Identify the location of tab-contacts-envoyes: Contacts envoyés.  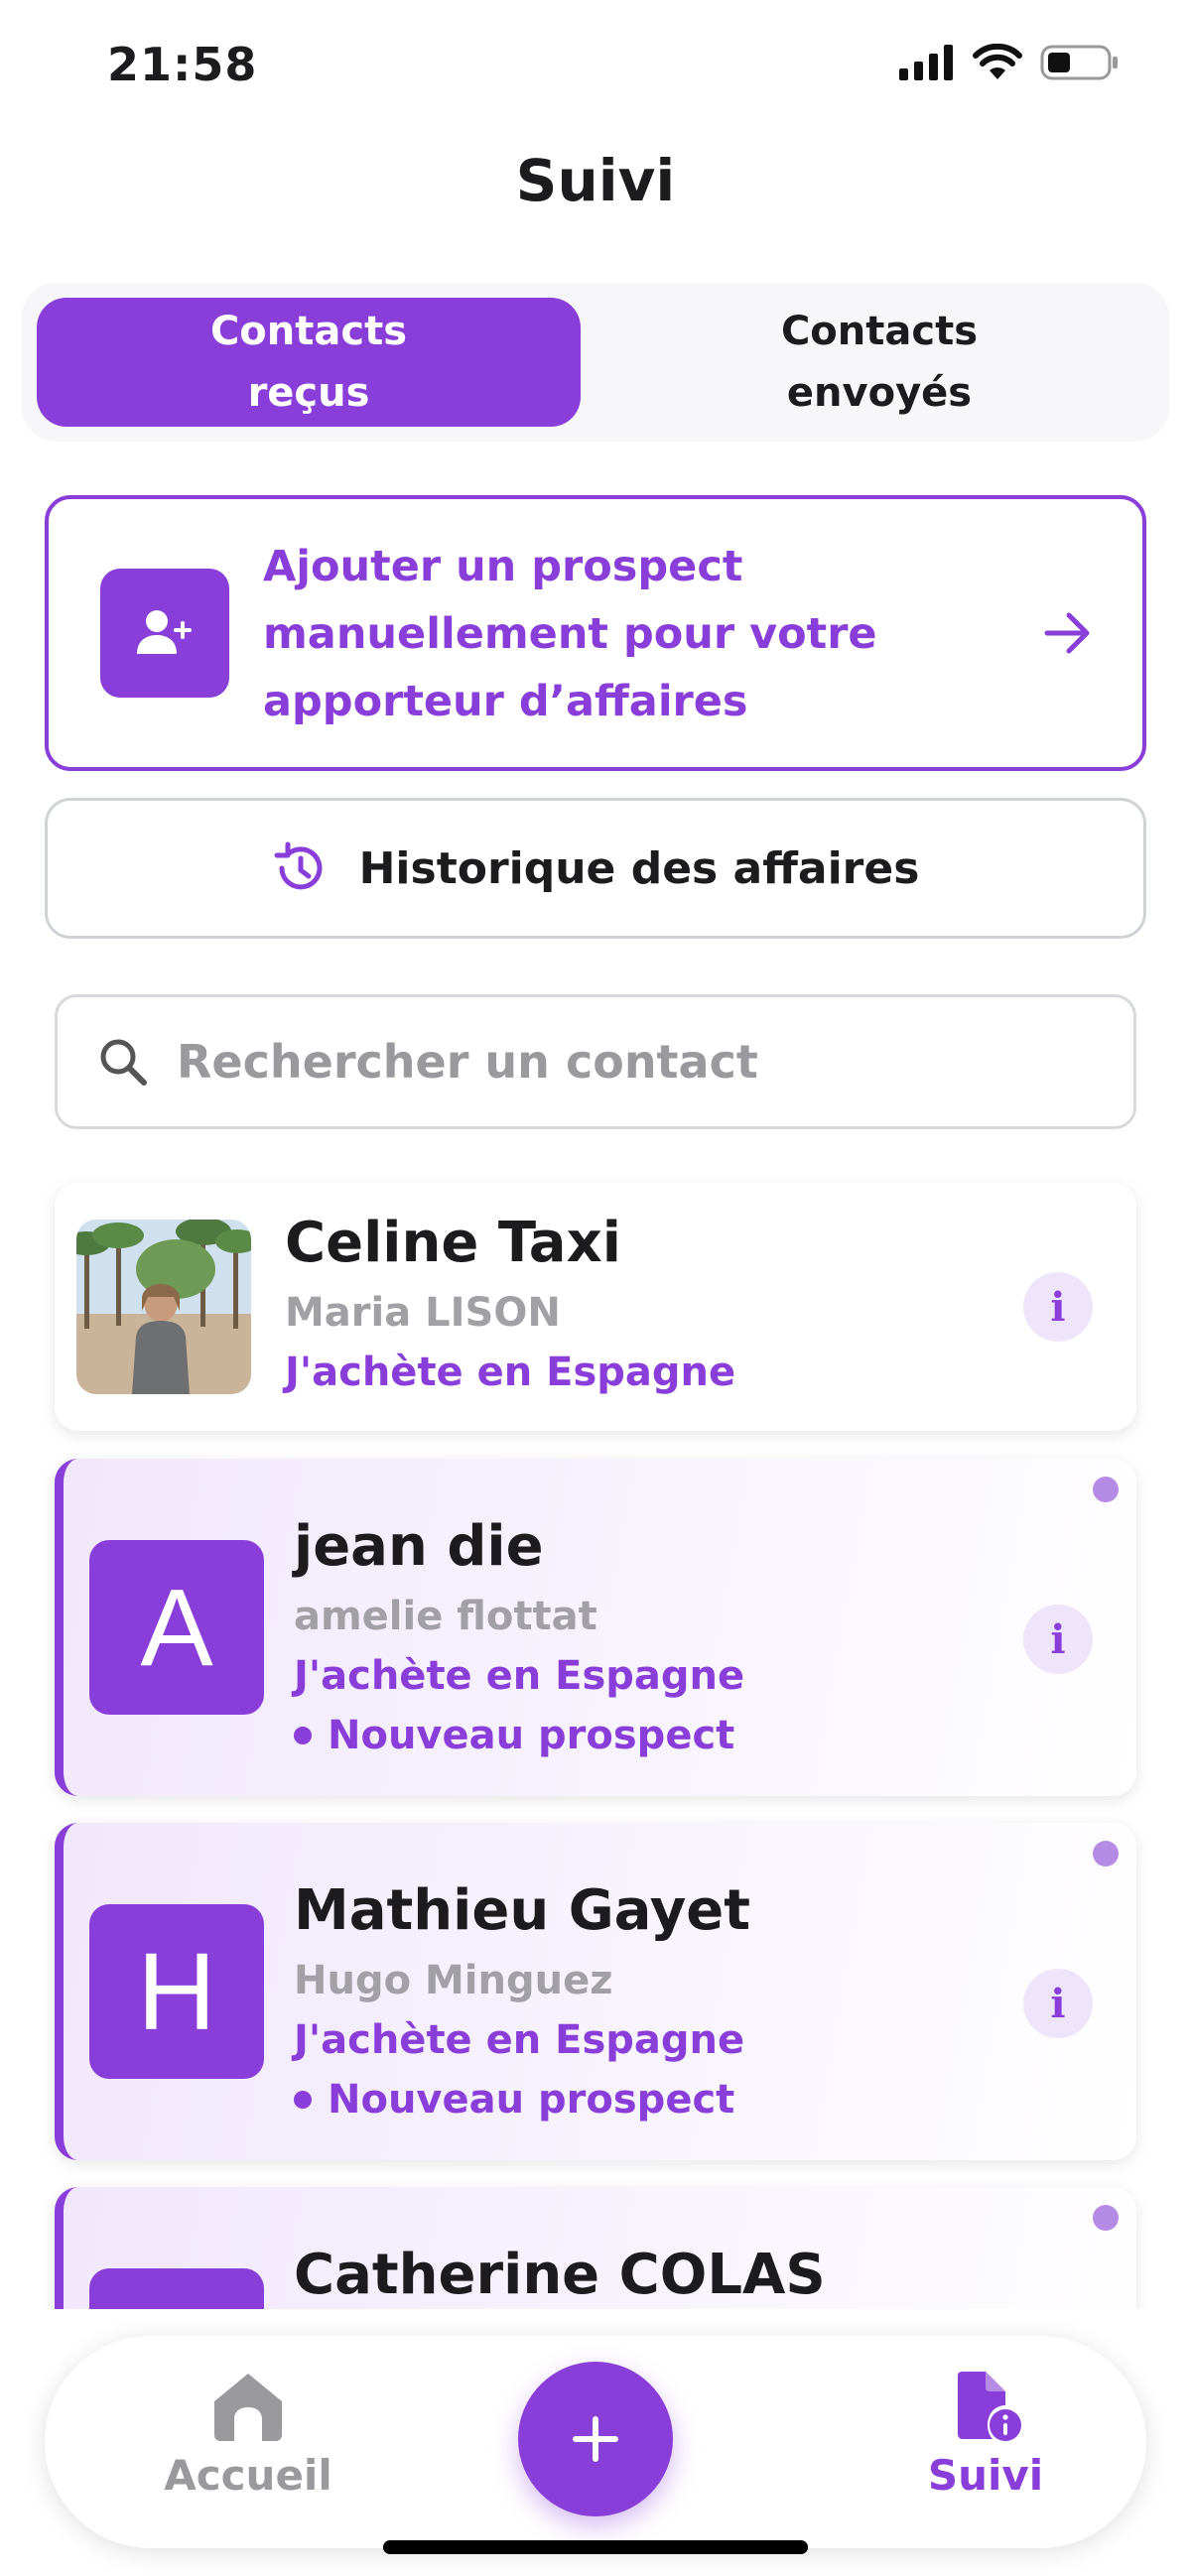
(879, 363).